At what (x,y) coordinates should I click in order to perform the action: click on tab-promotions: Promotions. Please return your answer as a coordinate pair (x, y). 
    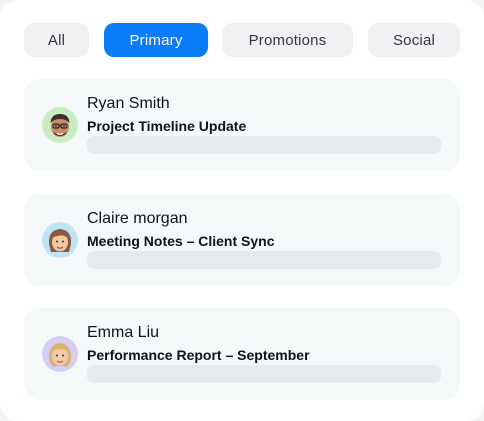
    Looking at the image, I should click on (287, 40).